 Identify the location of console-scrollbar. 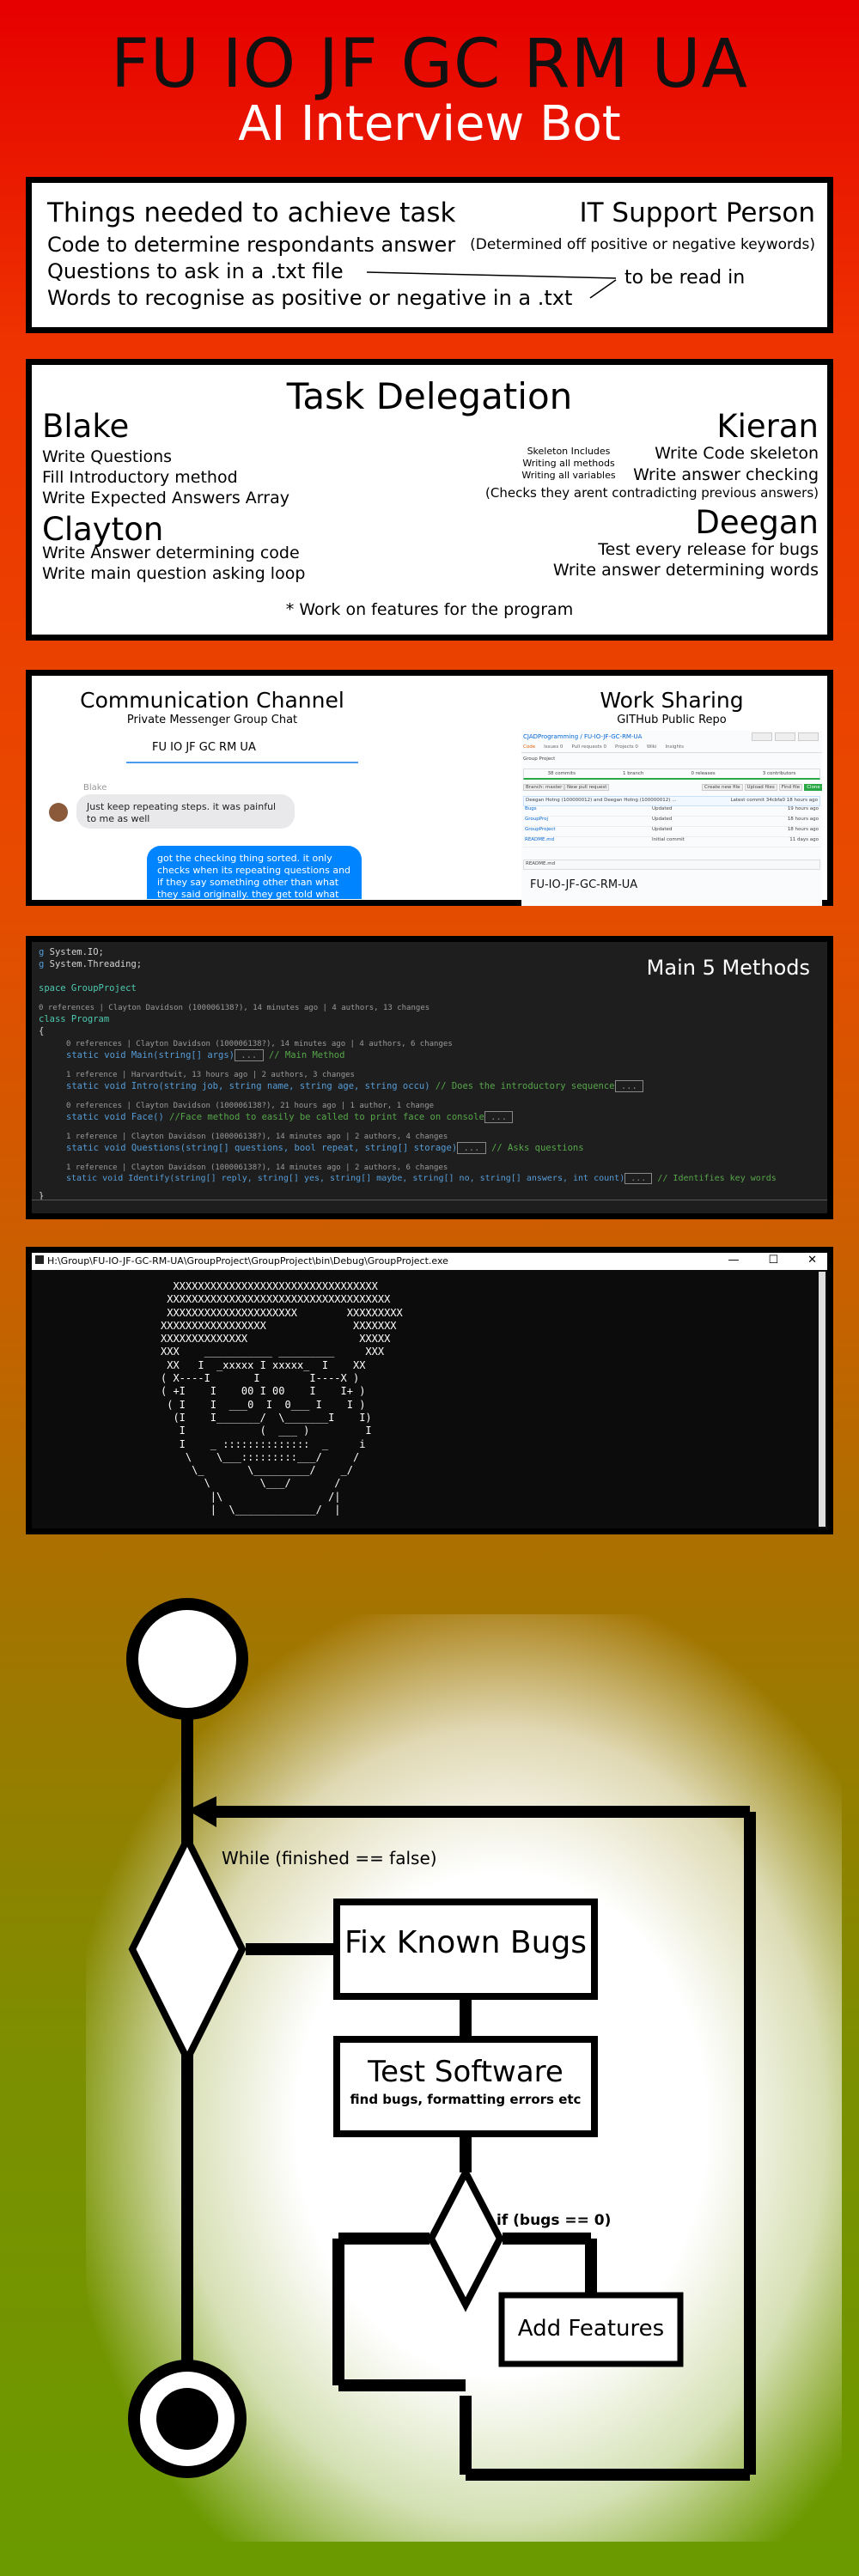
(822, 1400).